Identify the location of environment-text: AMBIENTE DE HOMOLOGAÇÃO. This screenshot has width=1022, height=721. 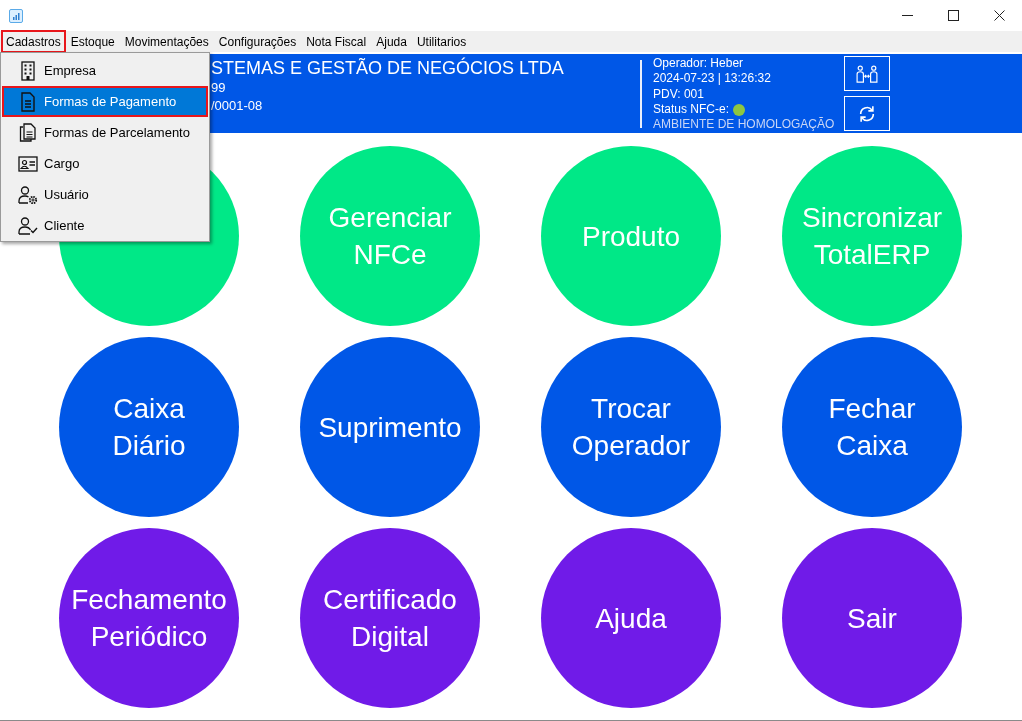
(744, 125).